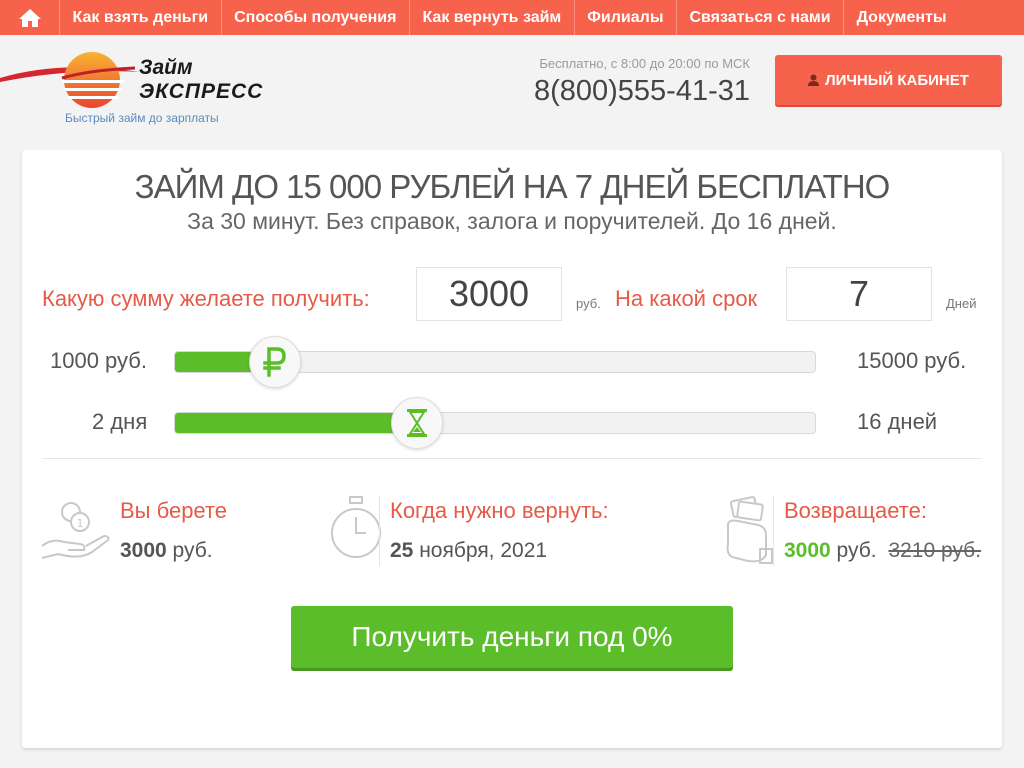 This screenshot has height=768, width=1024. What do you see at coordinates (935, 550) in the screenshot?
I see `repay-old-amount: 3210 руб.` at bounding box center [935, 550].